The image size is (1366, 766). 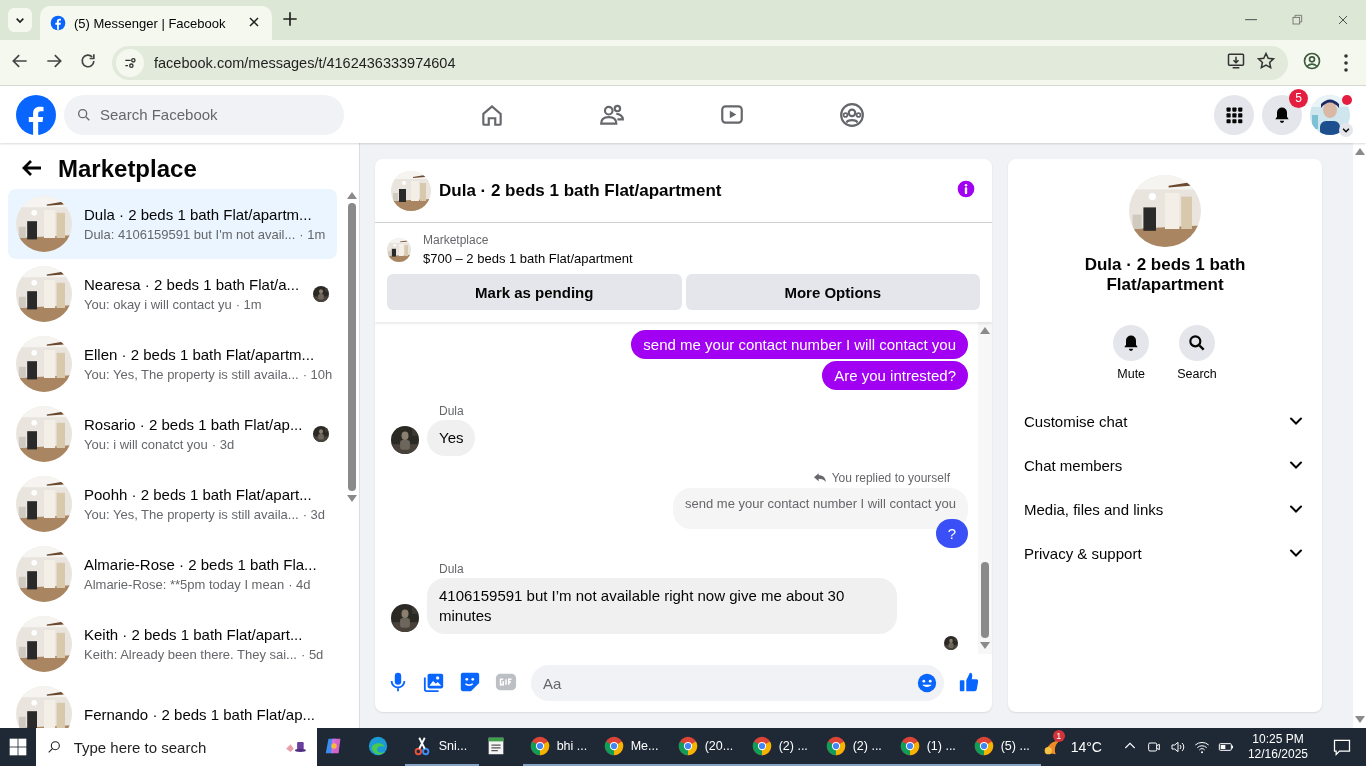 I want to click on listing-label: Marketplace, so click(x=456, y=240).